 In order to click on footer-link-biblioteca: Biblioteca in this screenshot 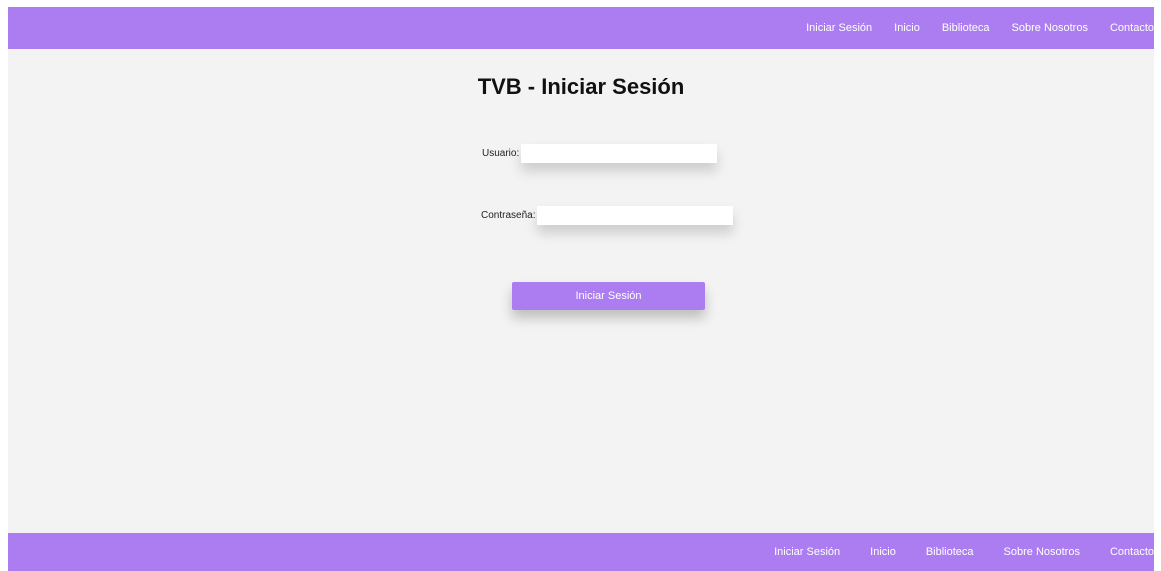, I will do `click(950, 552)`.